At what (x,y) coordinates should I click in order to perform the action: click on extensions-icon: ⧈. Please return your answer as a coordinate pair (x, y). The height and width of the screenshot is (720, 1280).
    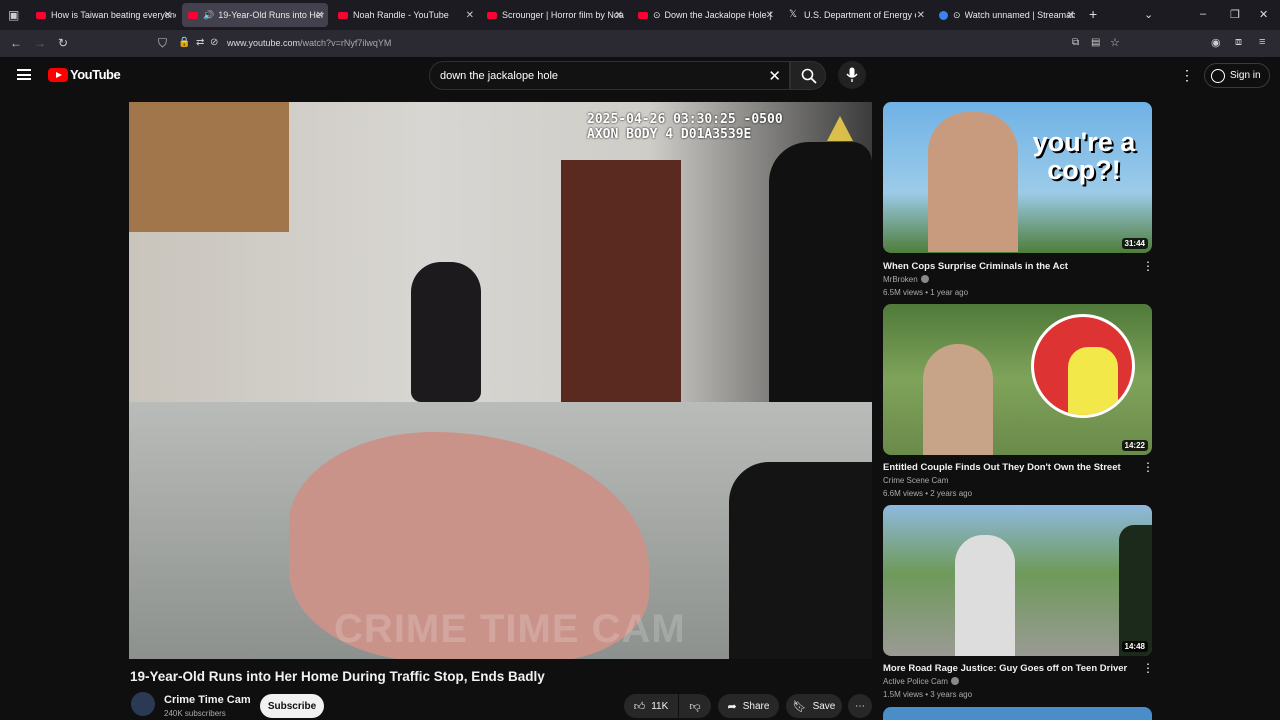
    Looking at the image, I should click on (1238, 42).